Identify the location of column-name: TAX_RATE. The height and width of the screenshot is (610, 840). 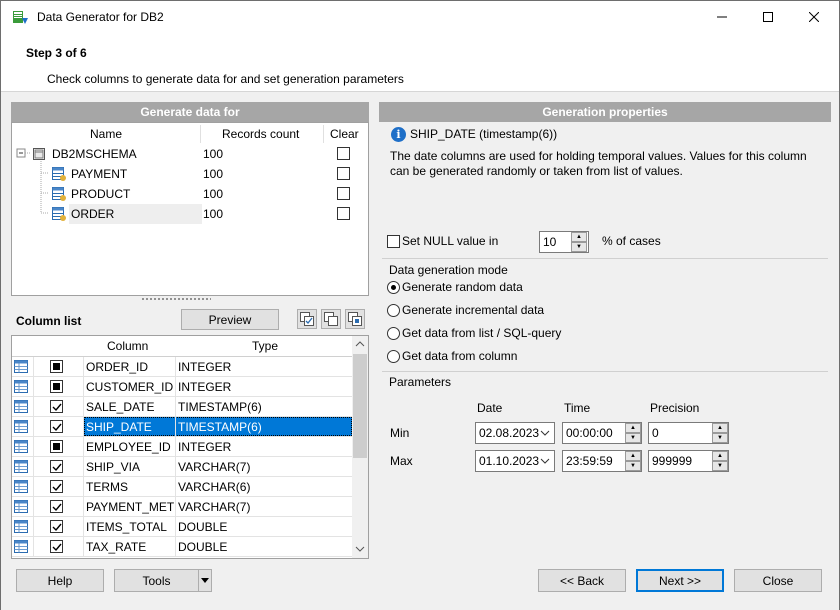
(116, 547).